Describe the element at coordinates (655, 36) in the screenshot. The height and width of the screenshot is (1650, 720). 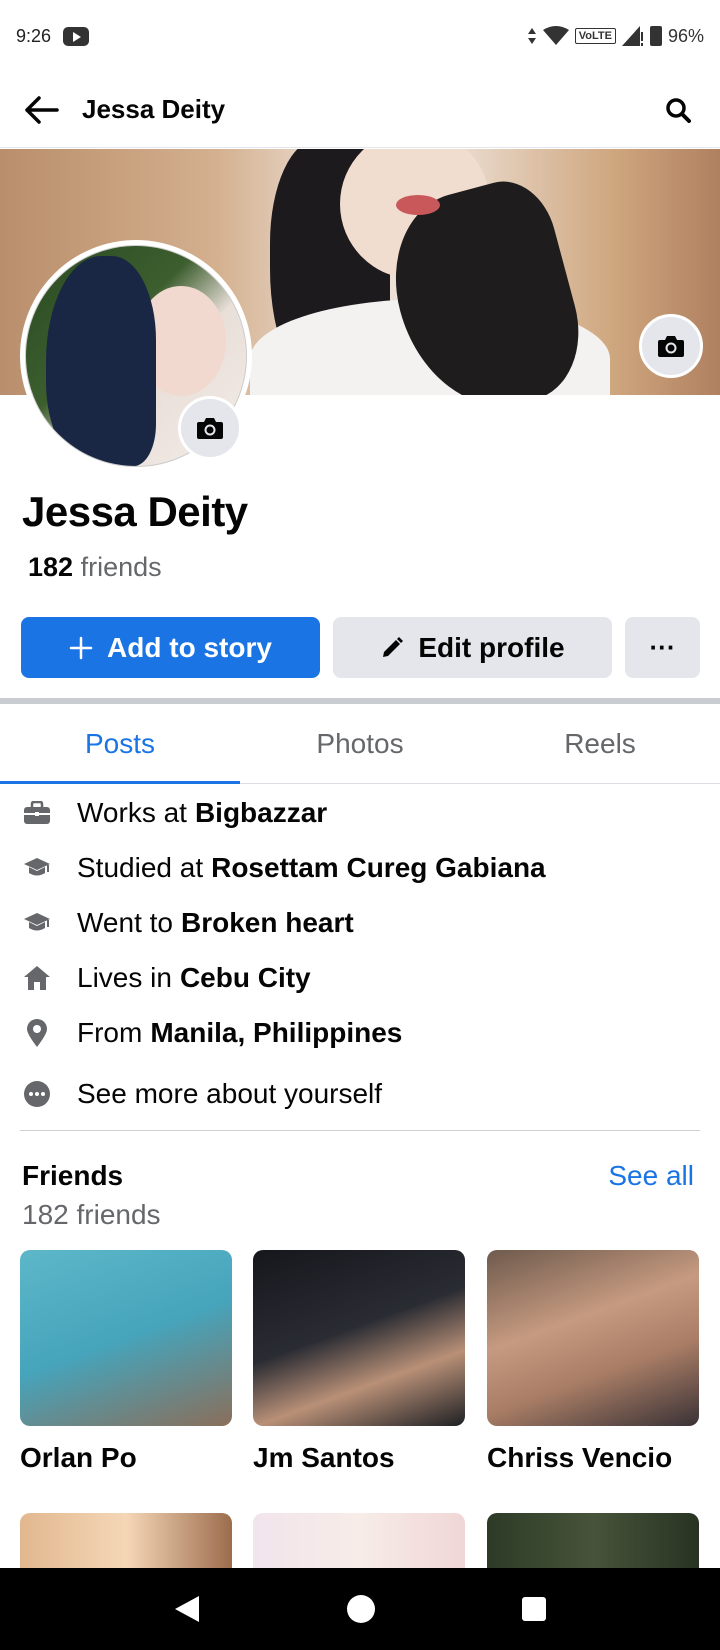
I see `battery-icon` at that location.